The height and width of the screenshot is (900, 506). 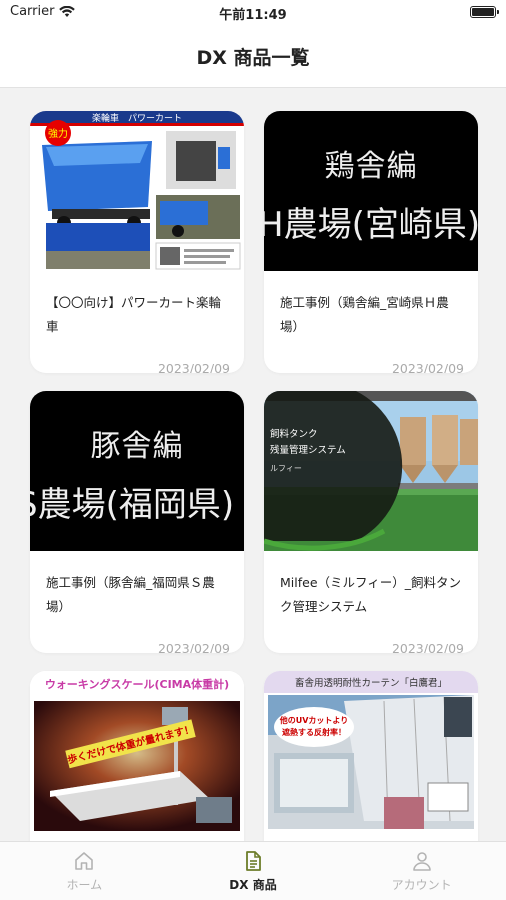 I want to click on product-thumbnail: 飼料タンク 残量管理システム ルフィー, so click(x=371, y=471).